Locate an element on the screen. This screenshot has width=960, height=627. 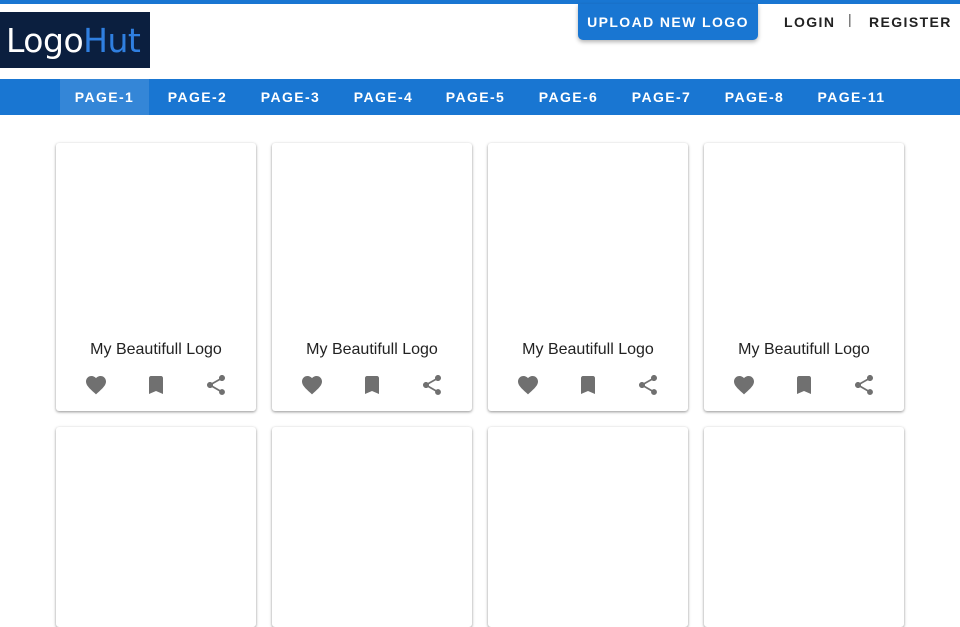
upload-new-logo-button: UPLOAD NEW LOGO is located at coordinates (668, 22).